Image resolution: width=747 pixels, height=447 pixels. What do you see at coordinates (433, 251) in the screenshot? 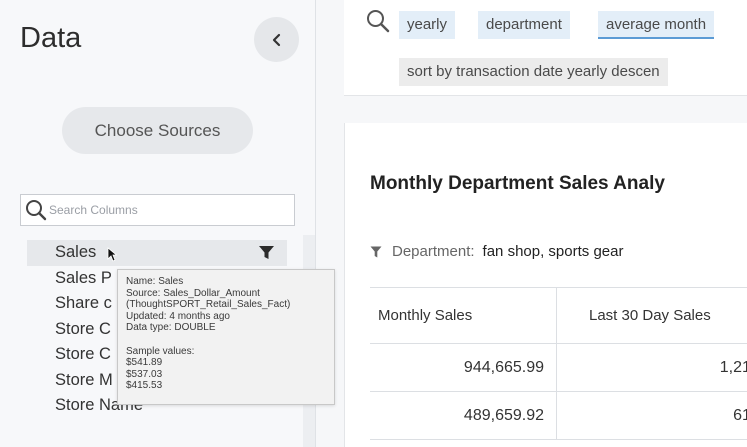
I see `filter-label: Department:` at bounding box center [433, 251].